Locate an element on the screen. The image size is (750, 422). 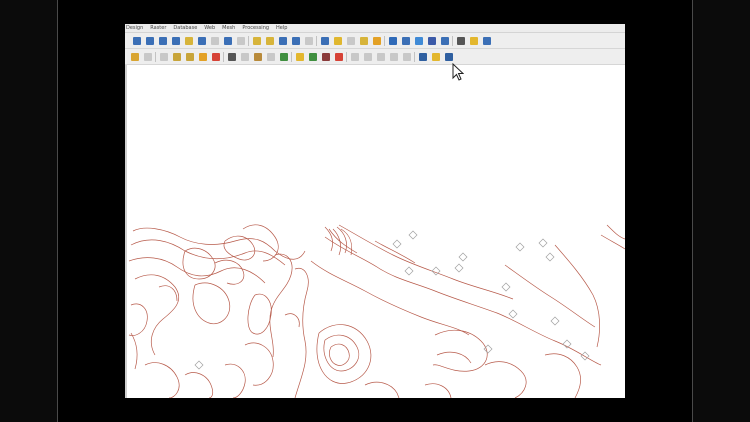
paste-icon is located at coordinates (258, 57).